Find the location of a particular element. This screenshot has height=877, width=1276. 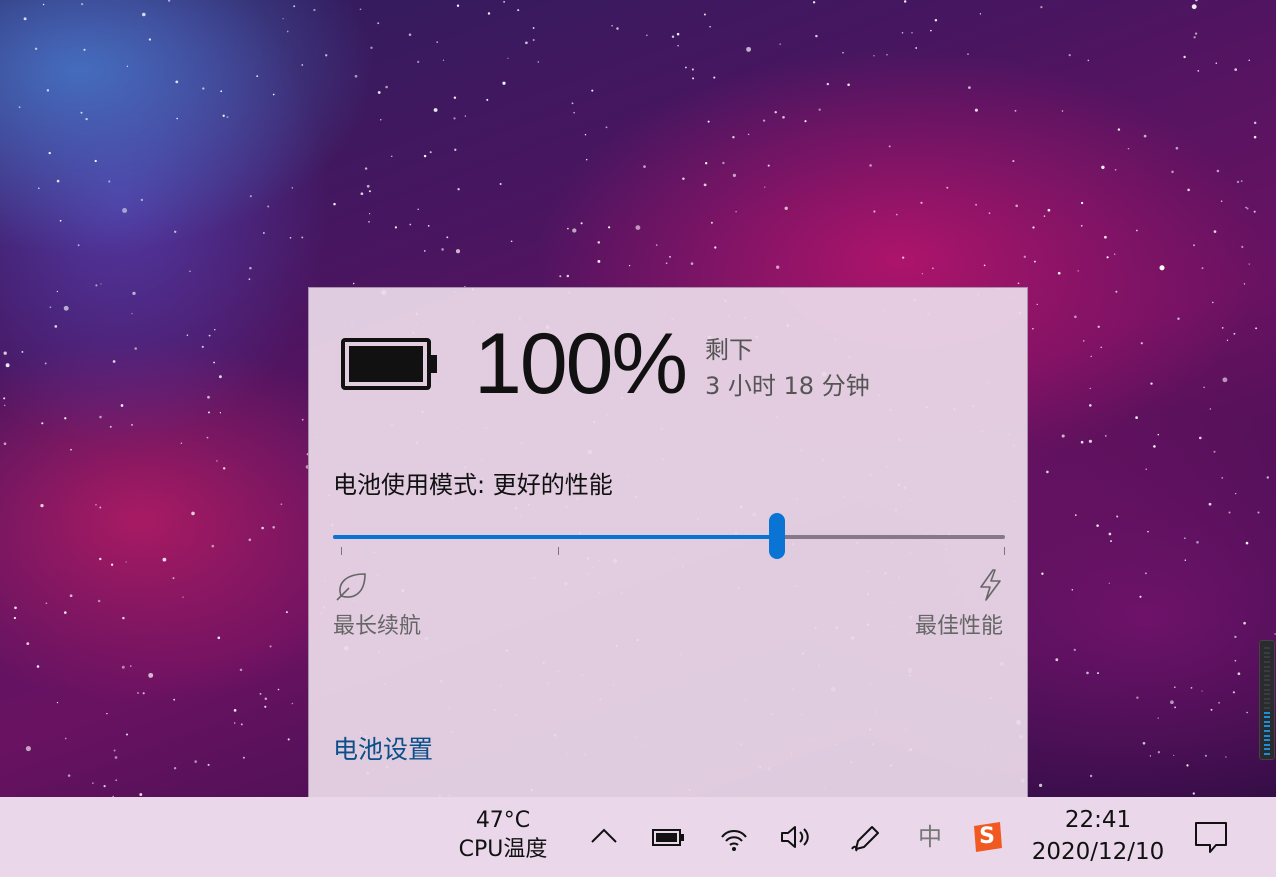

pen-icon is located at coordinates (866, 837).